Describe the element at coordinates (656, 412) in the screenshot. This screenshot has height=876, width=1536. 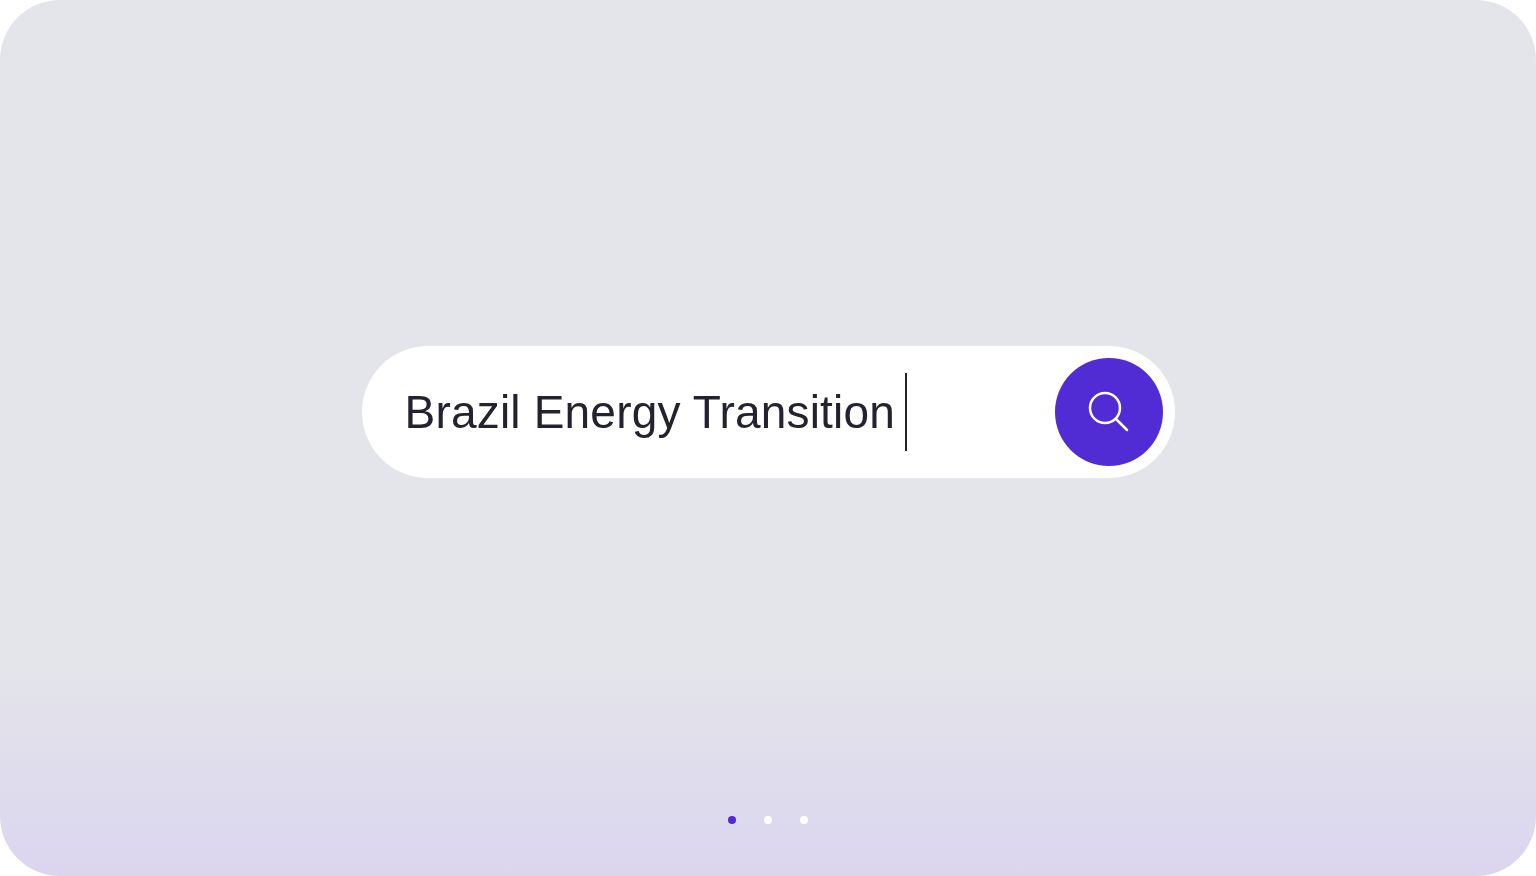
I see `search-field: Brazil Energy Transition` at that location.